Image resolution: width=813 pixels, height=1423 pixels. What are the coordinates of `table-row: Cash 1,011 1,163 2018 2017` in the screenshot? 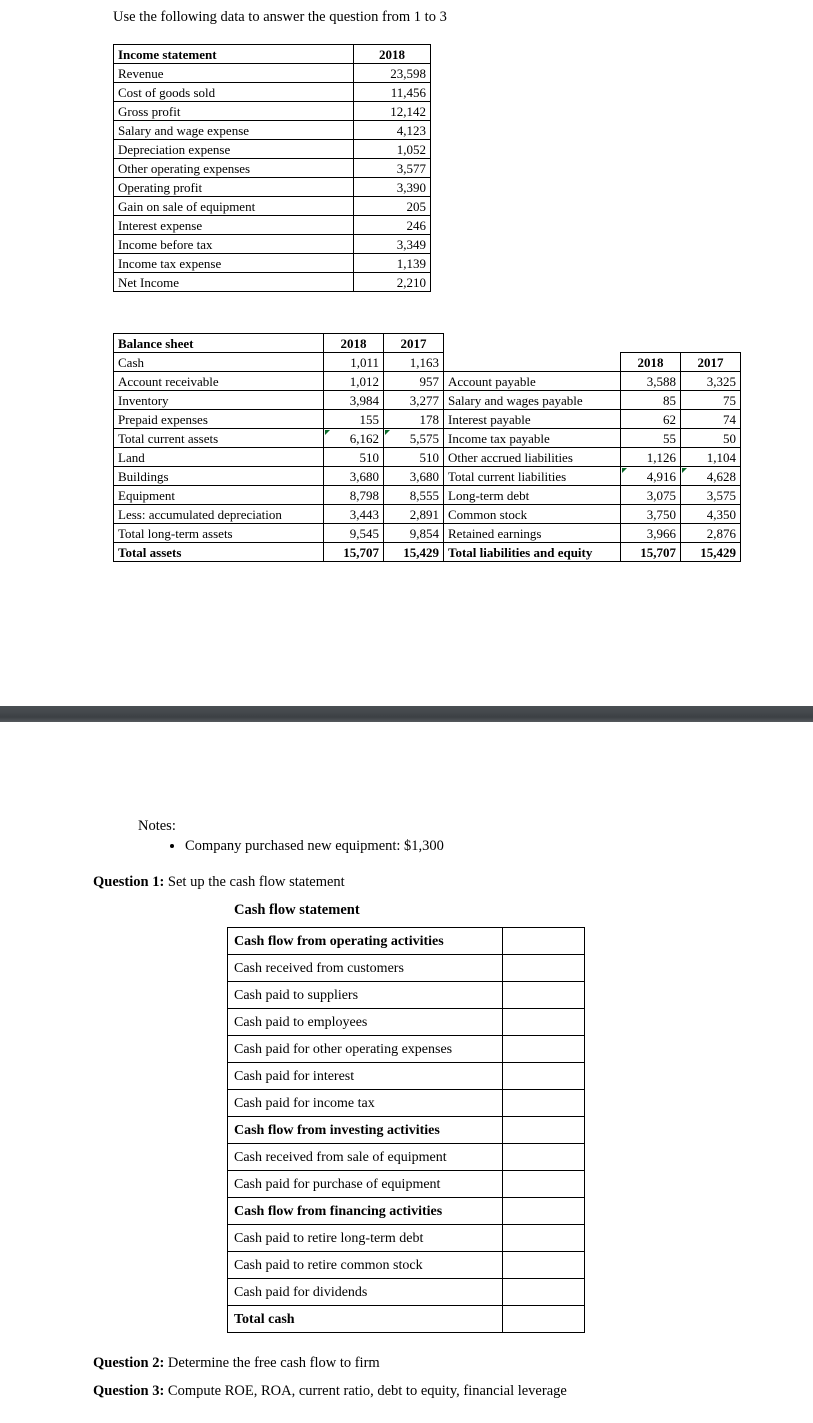 It's located at (427, 362).